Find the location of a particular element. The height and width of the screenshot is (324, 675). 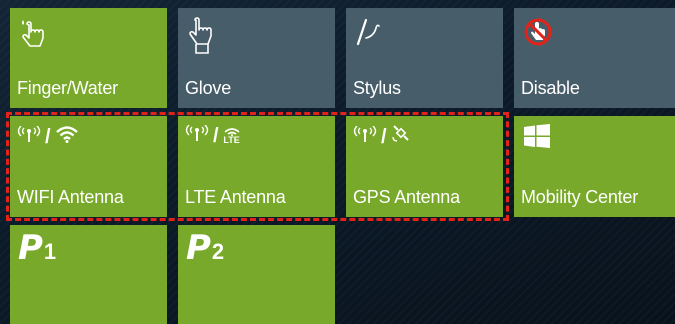

windows-logo-icon is located at coordinates (537, 138).